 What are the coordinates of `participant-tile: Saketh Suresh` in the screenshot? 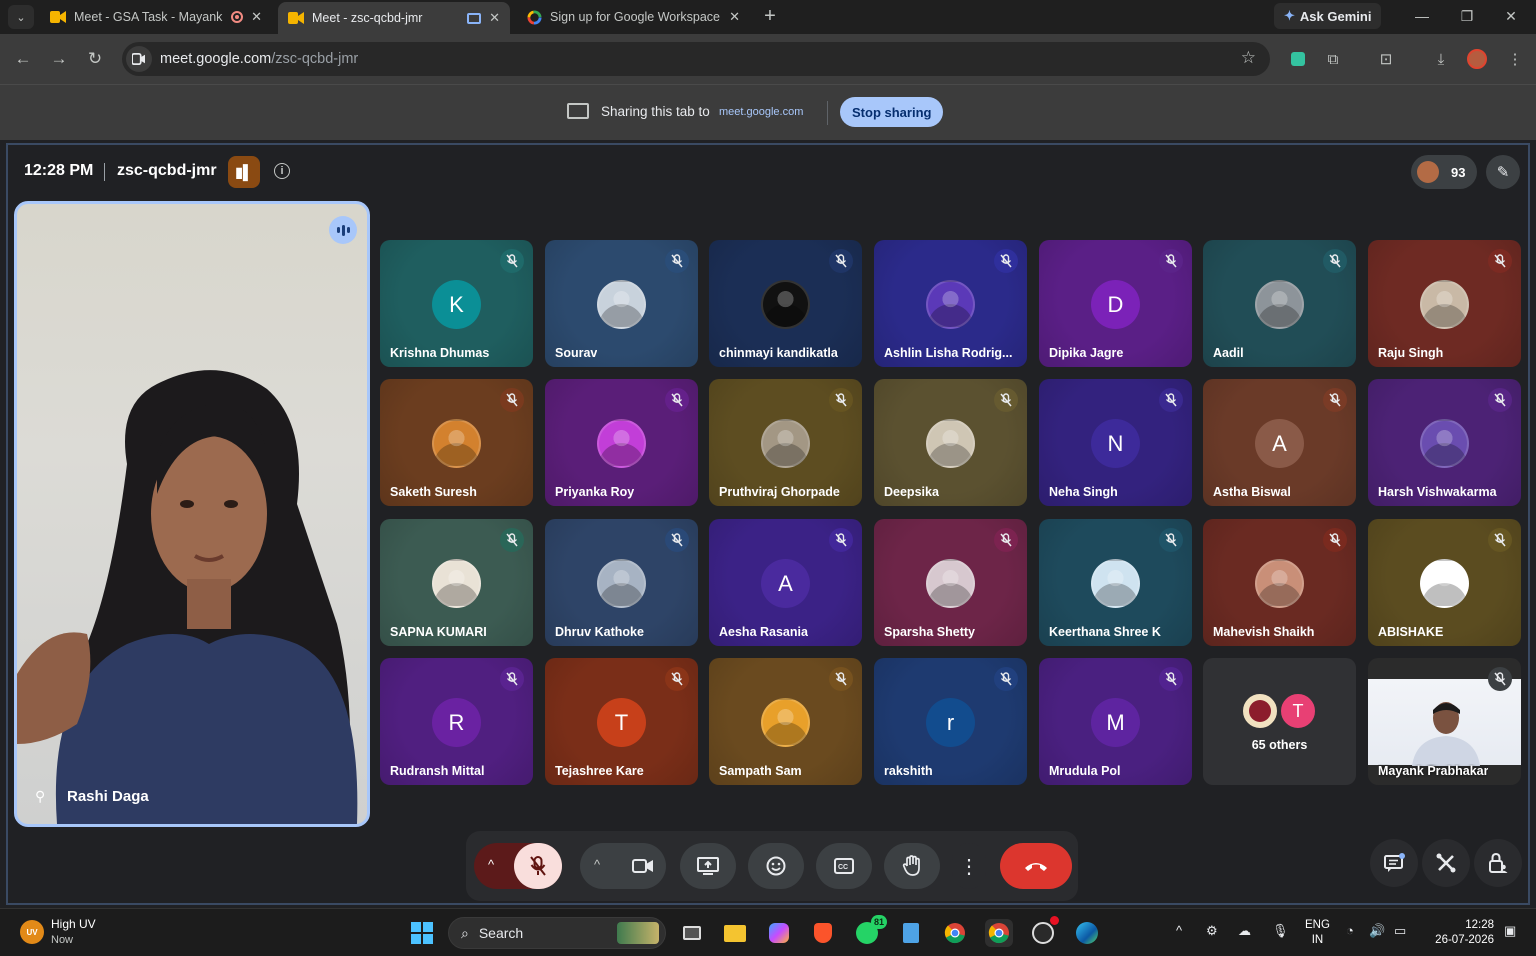 It's located at (456, 442).